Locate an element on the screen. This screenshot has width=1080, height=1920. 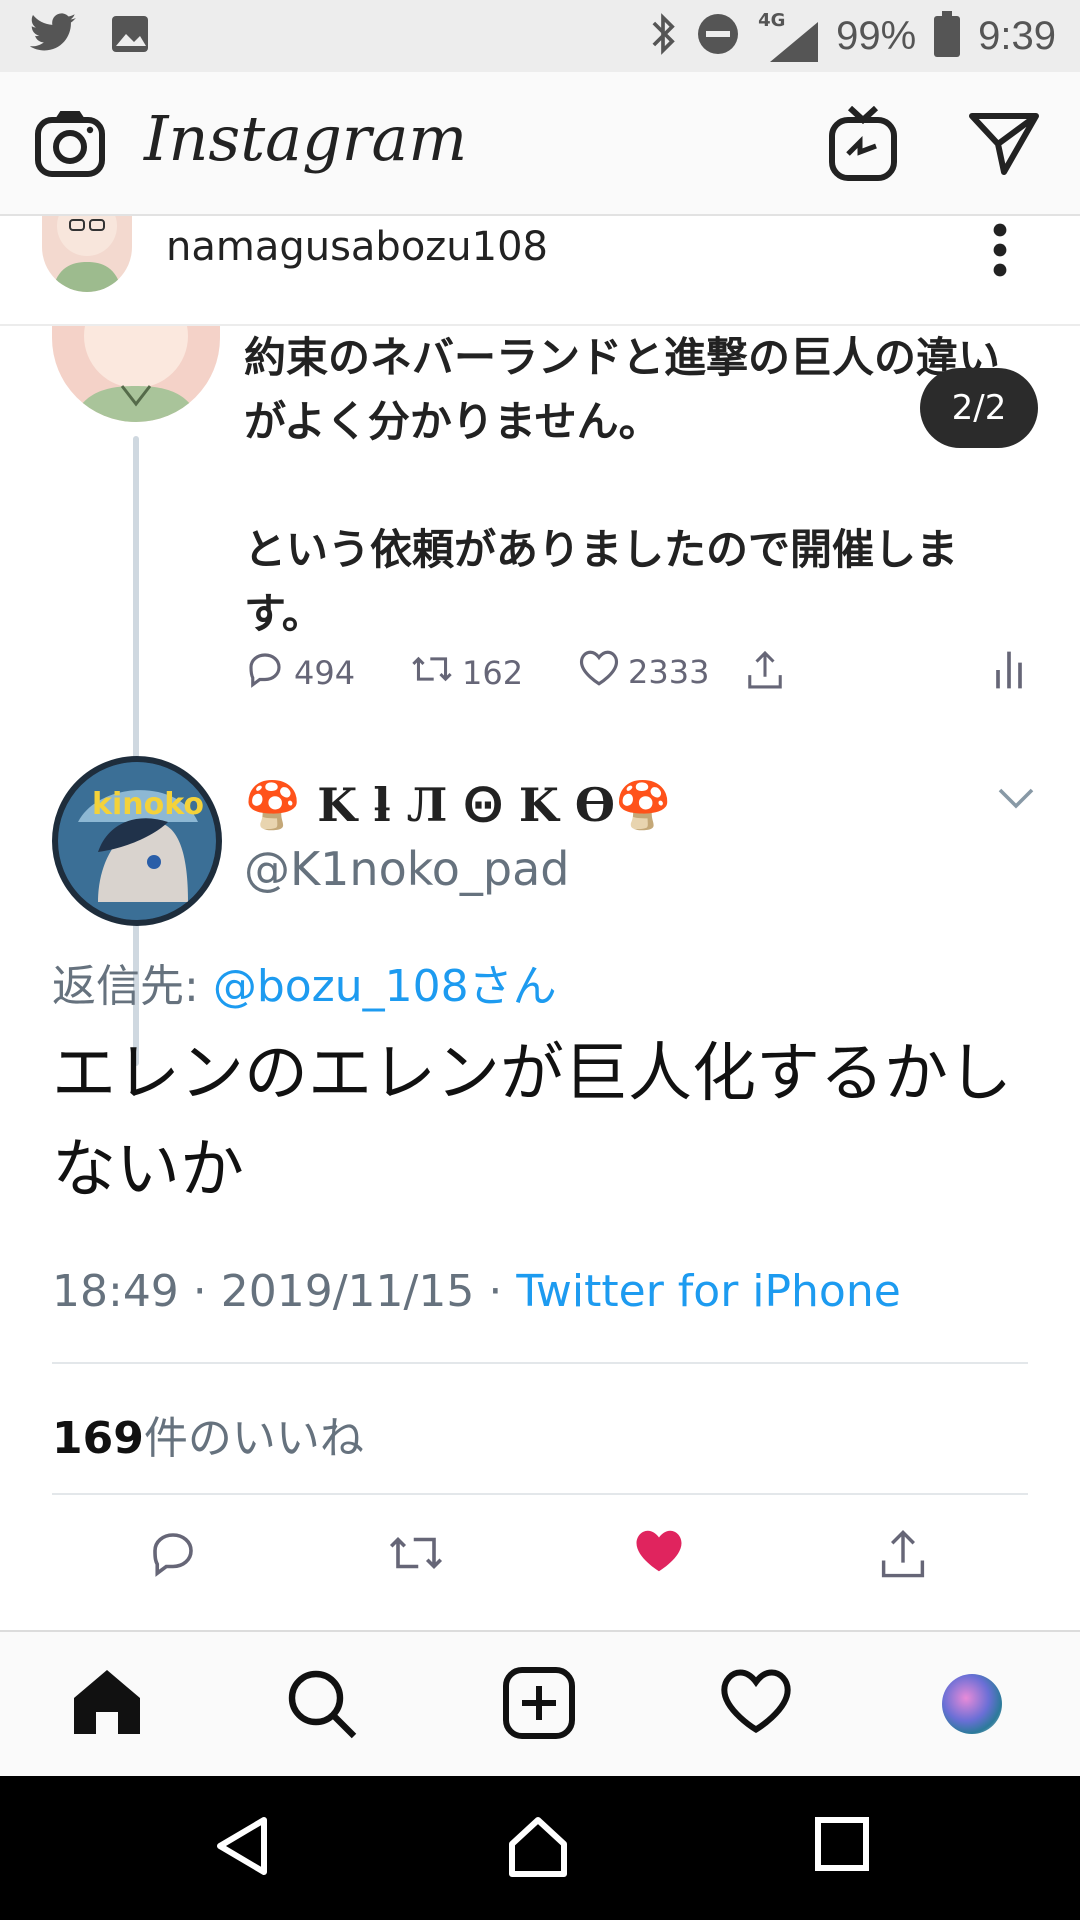
tweet-source: Twitter for iPhone is located at coordinates (708, 1291).